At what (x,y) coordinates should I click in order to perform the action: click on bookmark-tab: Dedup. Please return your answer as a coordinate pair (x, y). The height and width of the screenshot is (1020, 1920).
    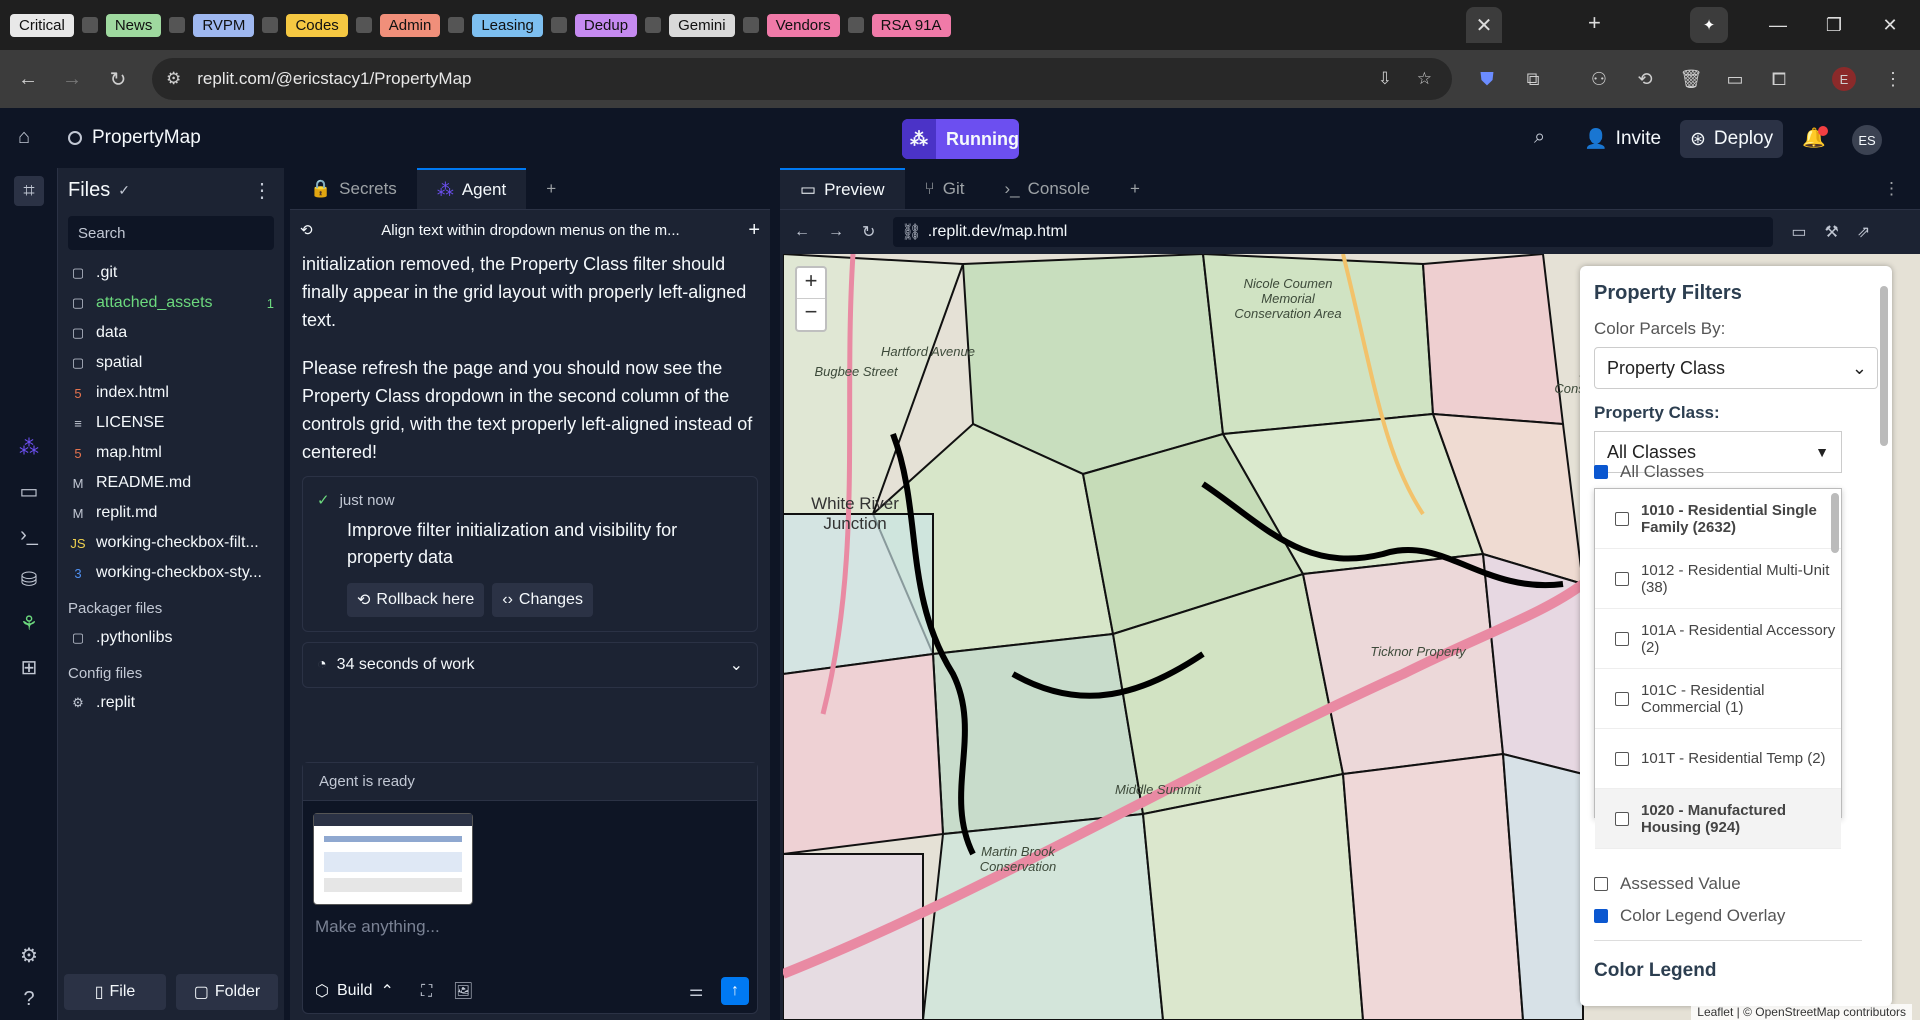
    Looking at the image, I should click on (606, 25).